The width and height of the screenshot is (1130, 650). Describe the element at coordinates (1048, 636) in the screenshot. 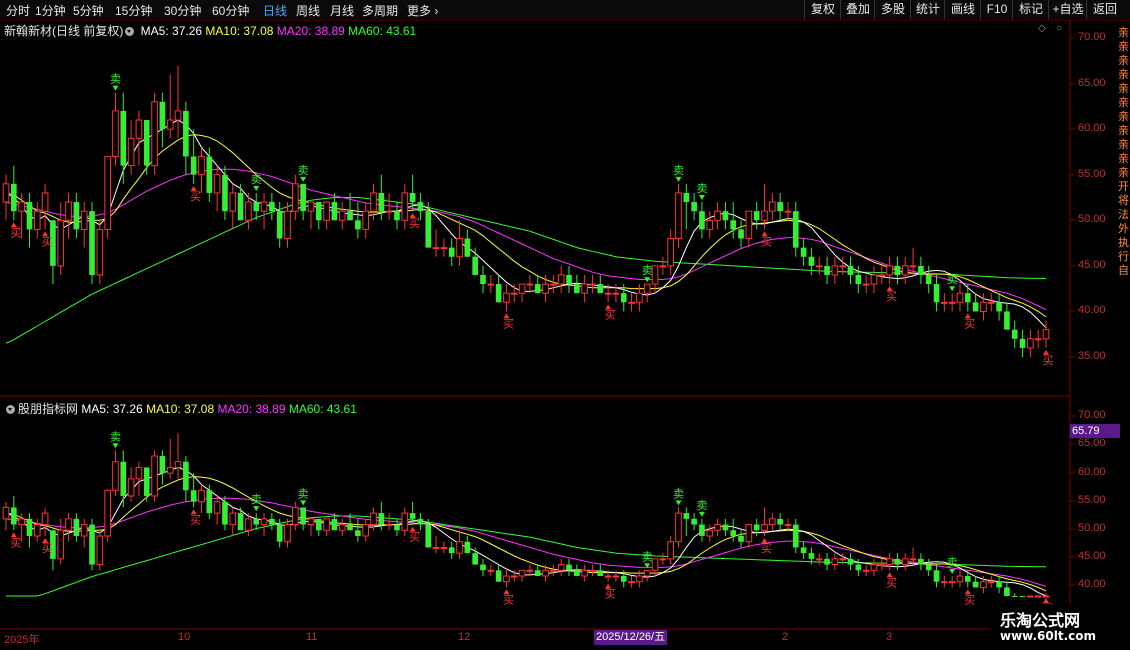

I see `watermark-url: www.60lt.com` at that location.